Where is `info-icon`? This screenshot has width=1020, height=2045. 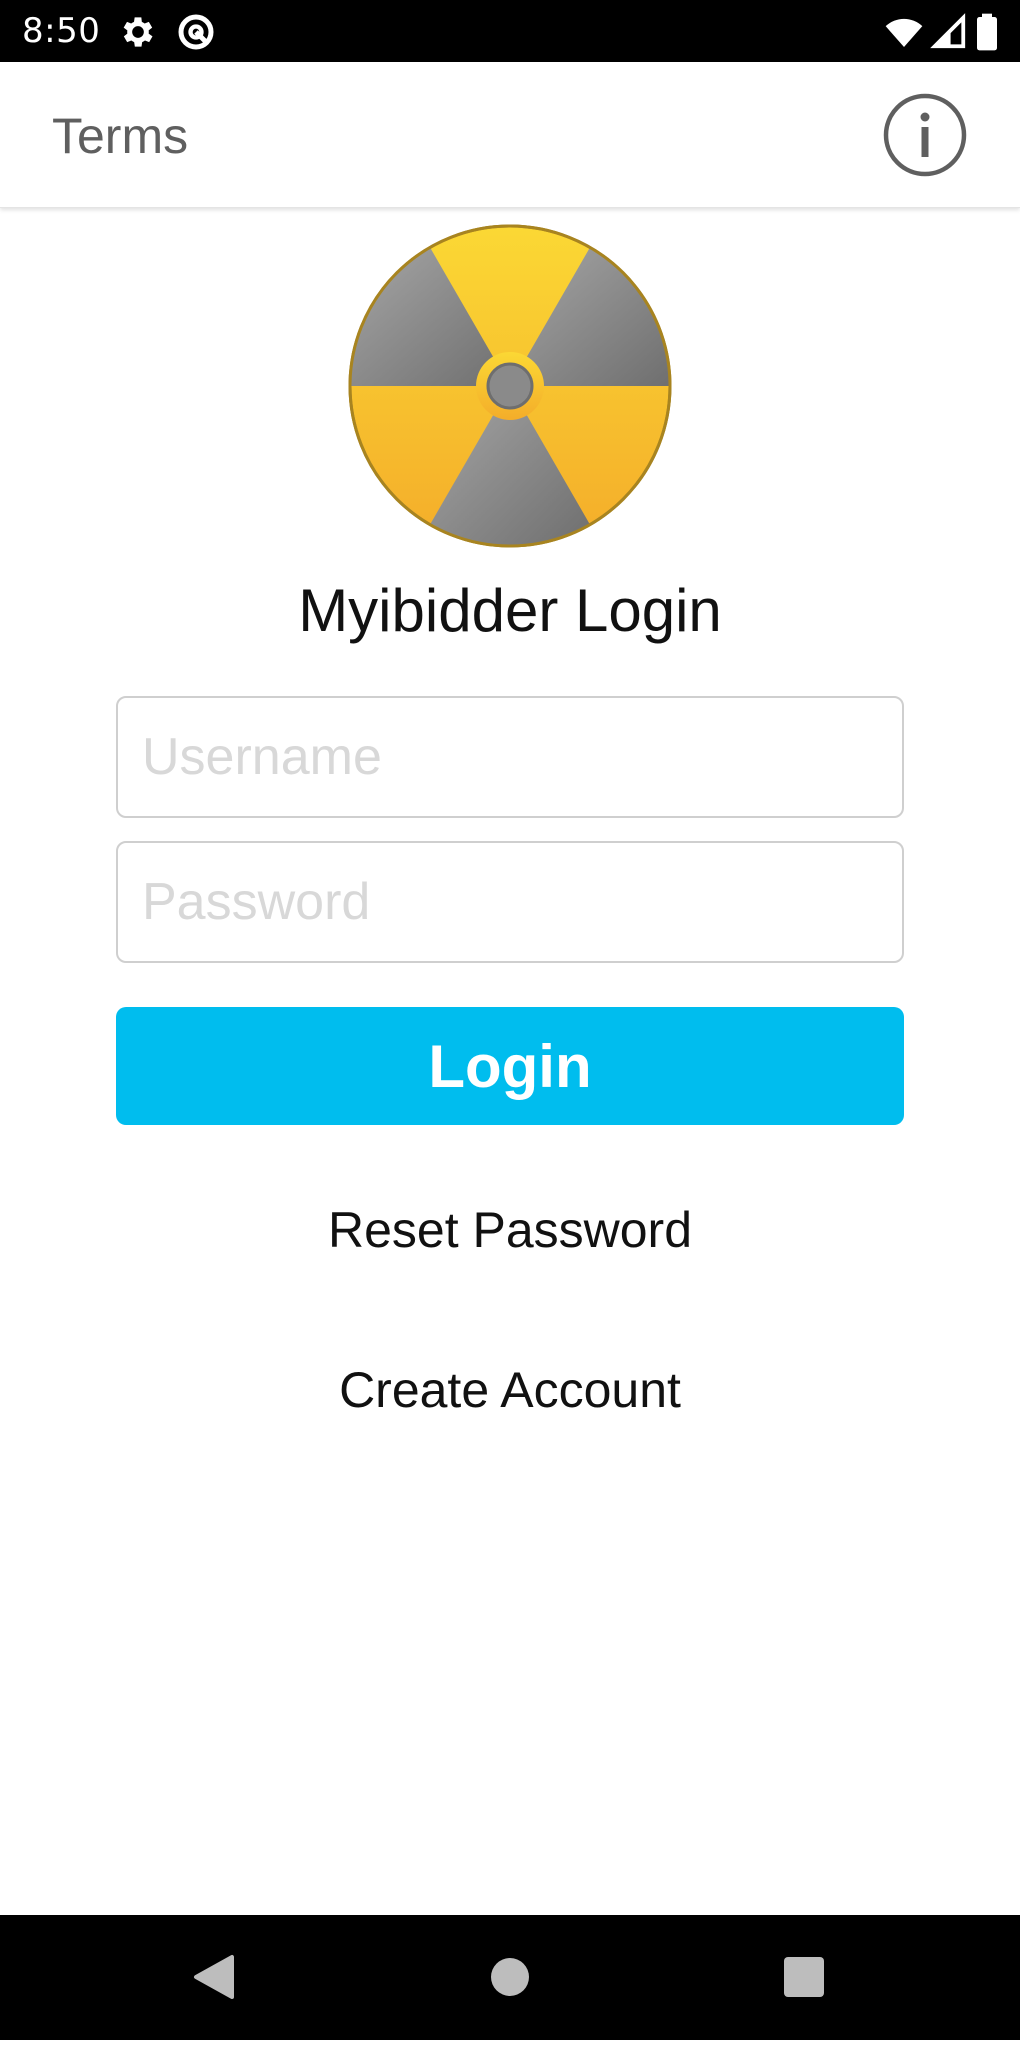
info-icon is located at coordinates (925, 135).